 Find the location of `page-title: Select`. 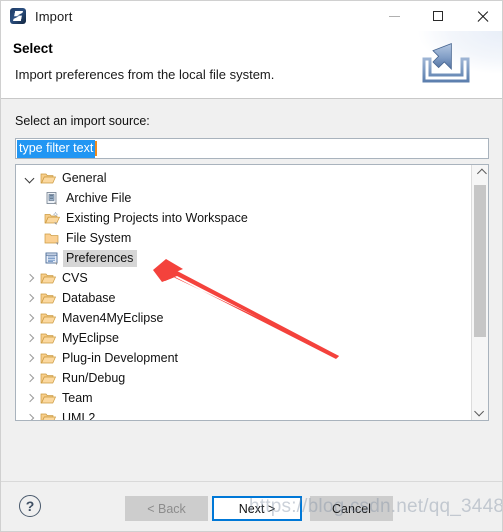

page-title: Select is located at coordinates (33, 48).